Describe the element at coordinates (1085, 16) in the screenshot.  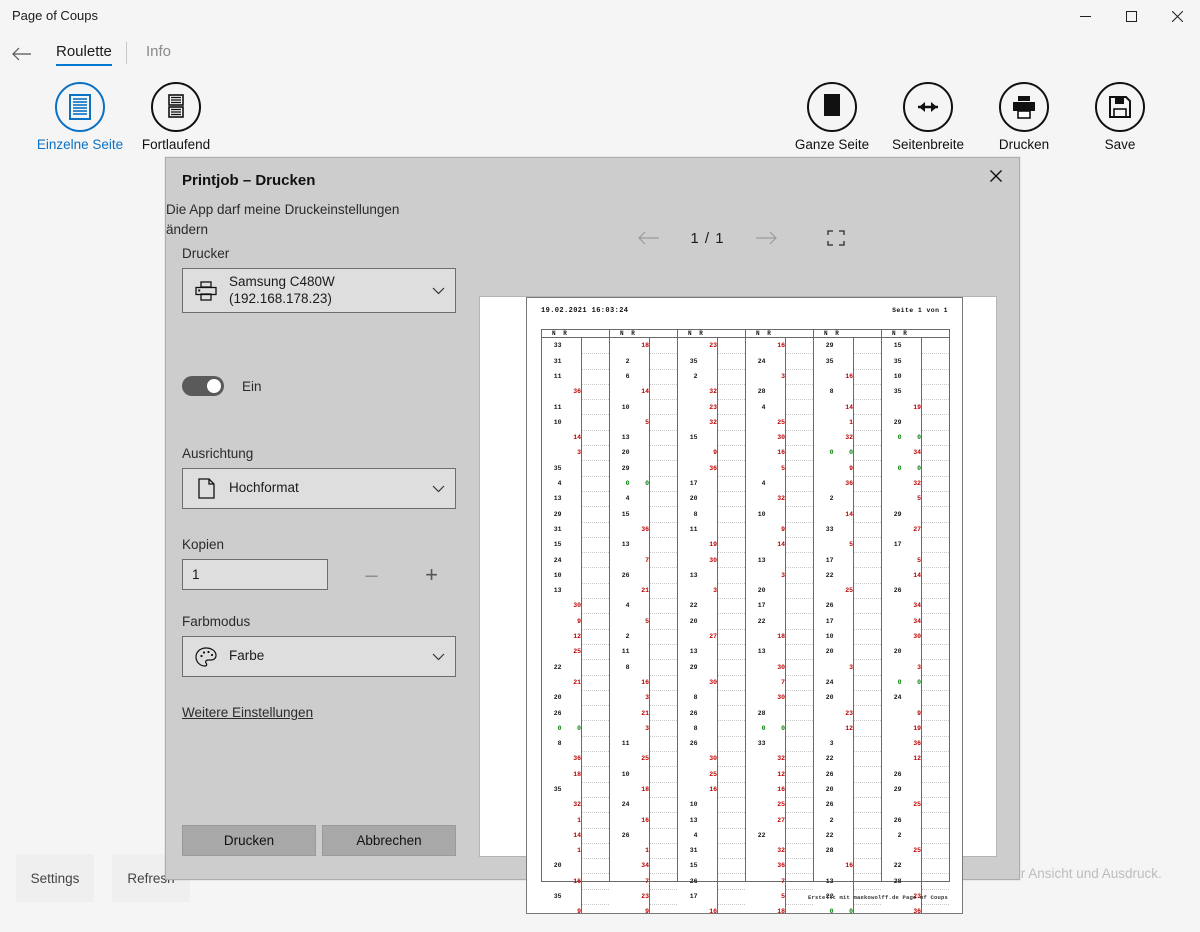
I see `minimize-button` at that location.